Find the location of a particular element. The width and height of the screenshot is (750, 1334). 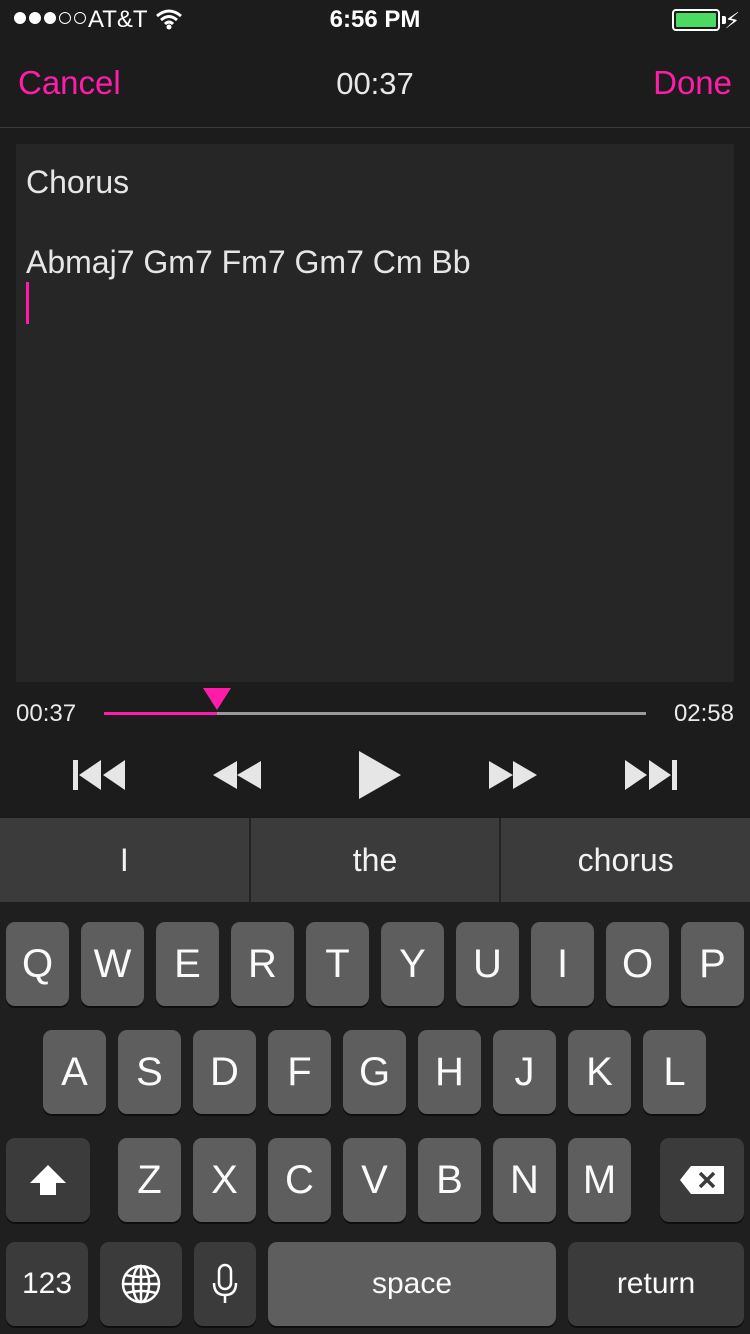

rewind-button is located at coordinates (237, 775).